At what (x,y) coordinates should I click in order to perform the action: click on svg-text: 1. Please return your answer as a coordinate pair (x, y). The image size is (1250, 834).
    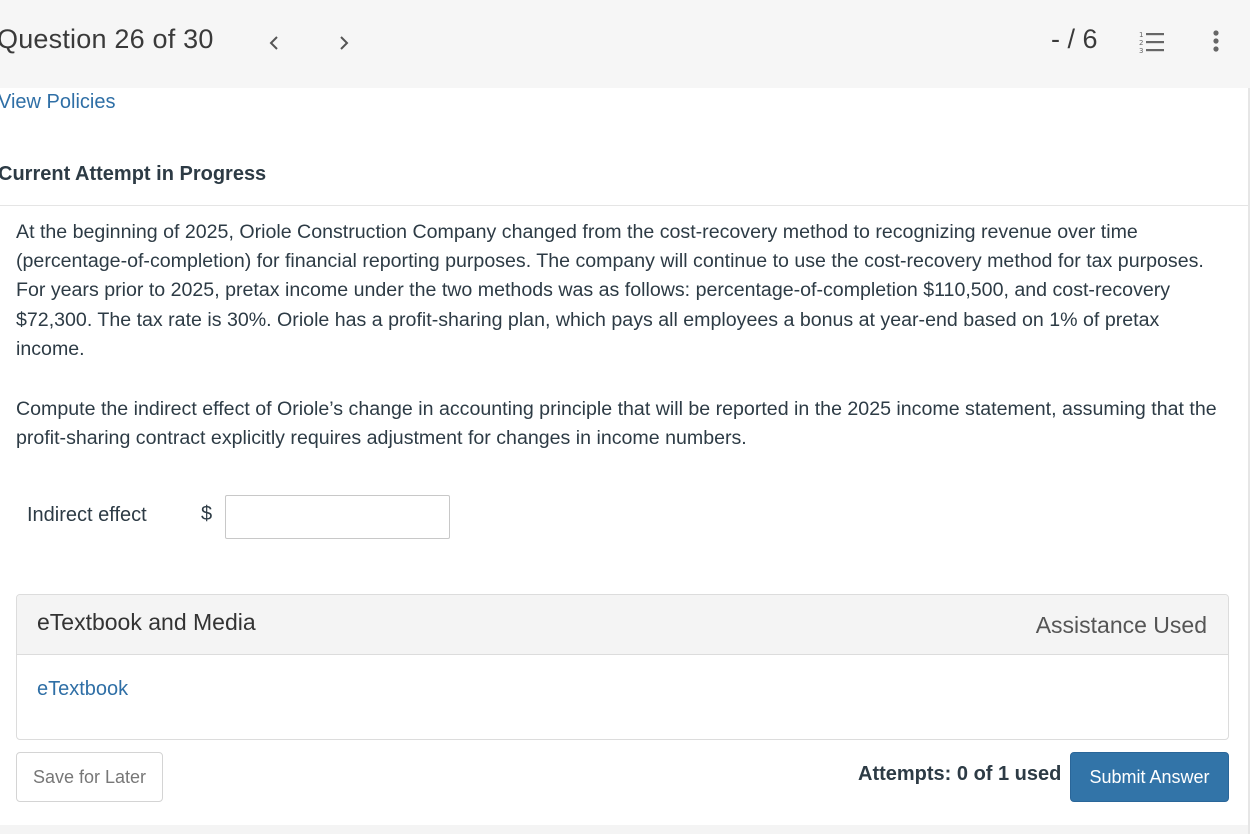
    Looking at the image, I should click on (1141, 35).